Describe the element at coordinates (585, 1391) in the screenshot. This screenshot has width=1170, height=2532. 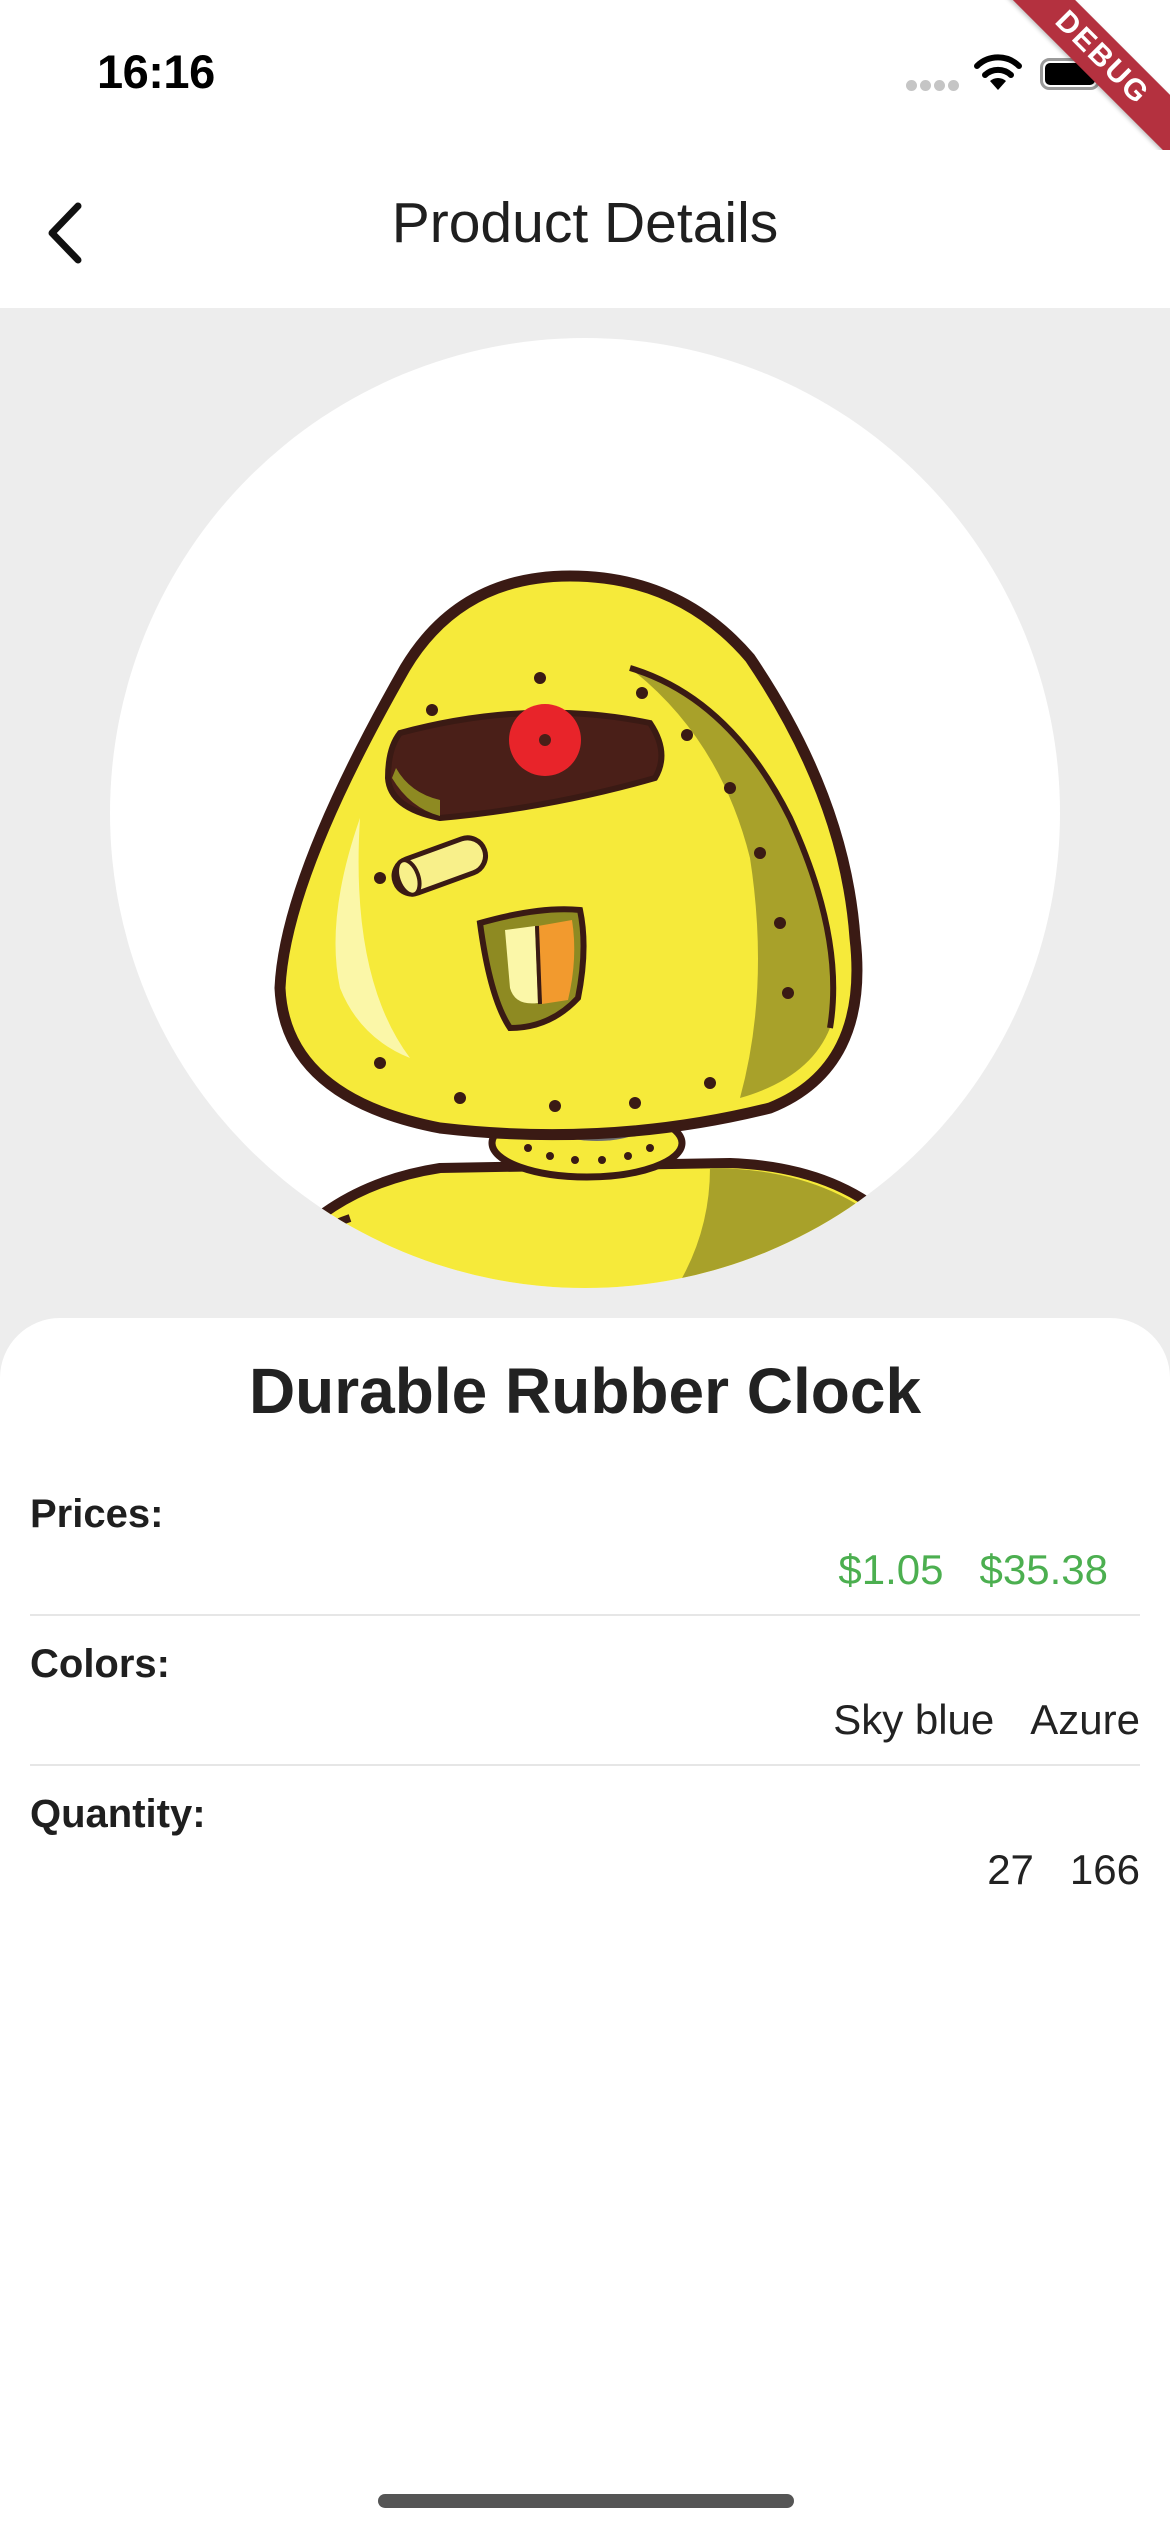
I see `product-name: Durable Rubber Clock` at that location.